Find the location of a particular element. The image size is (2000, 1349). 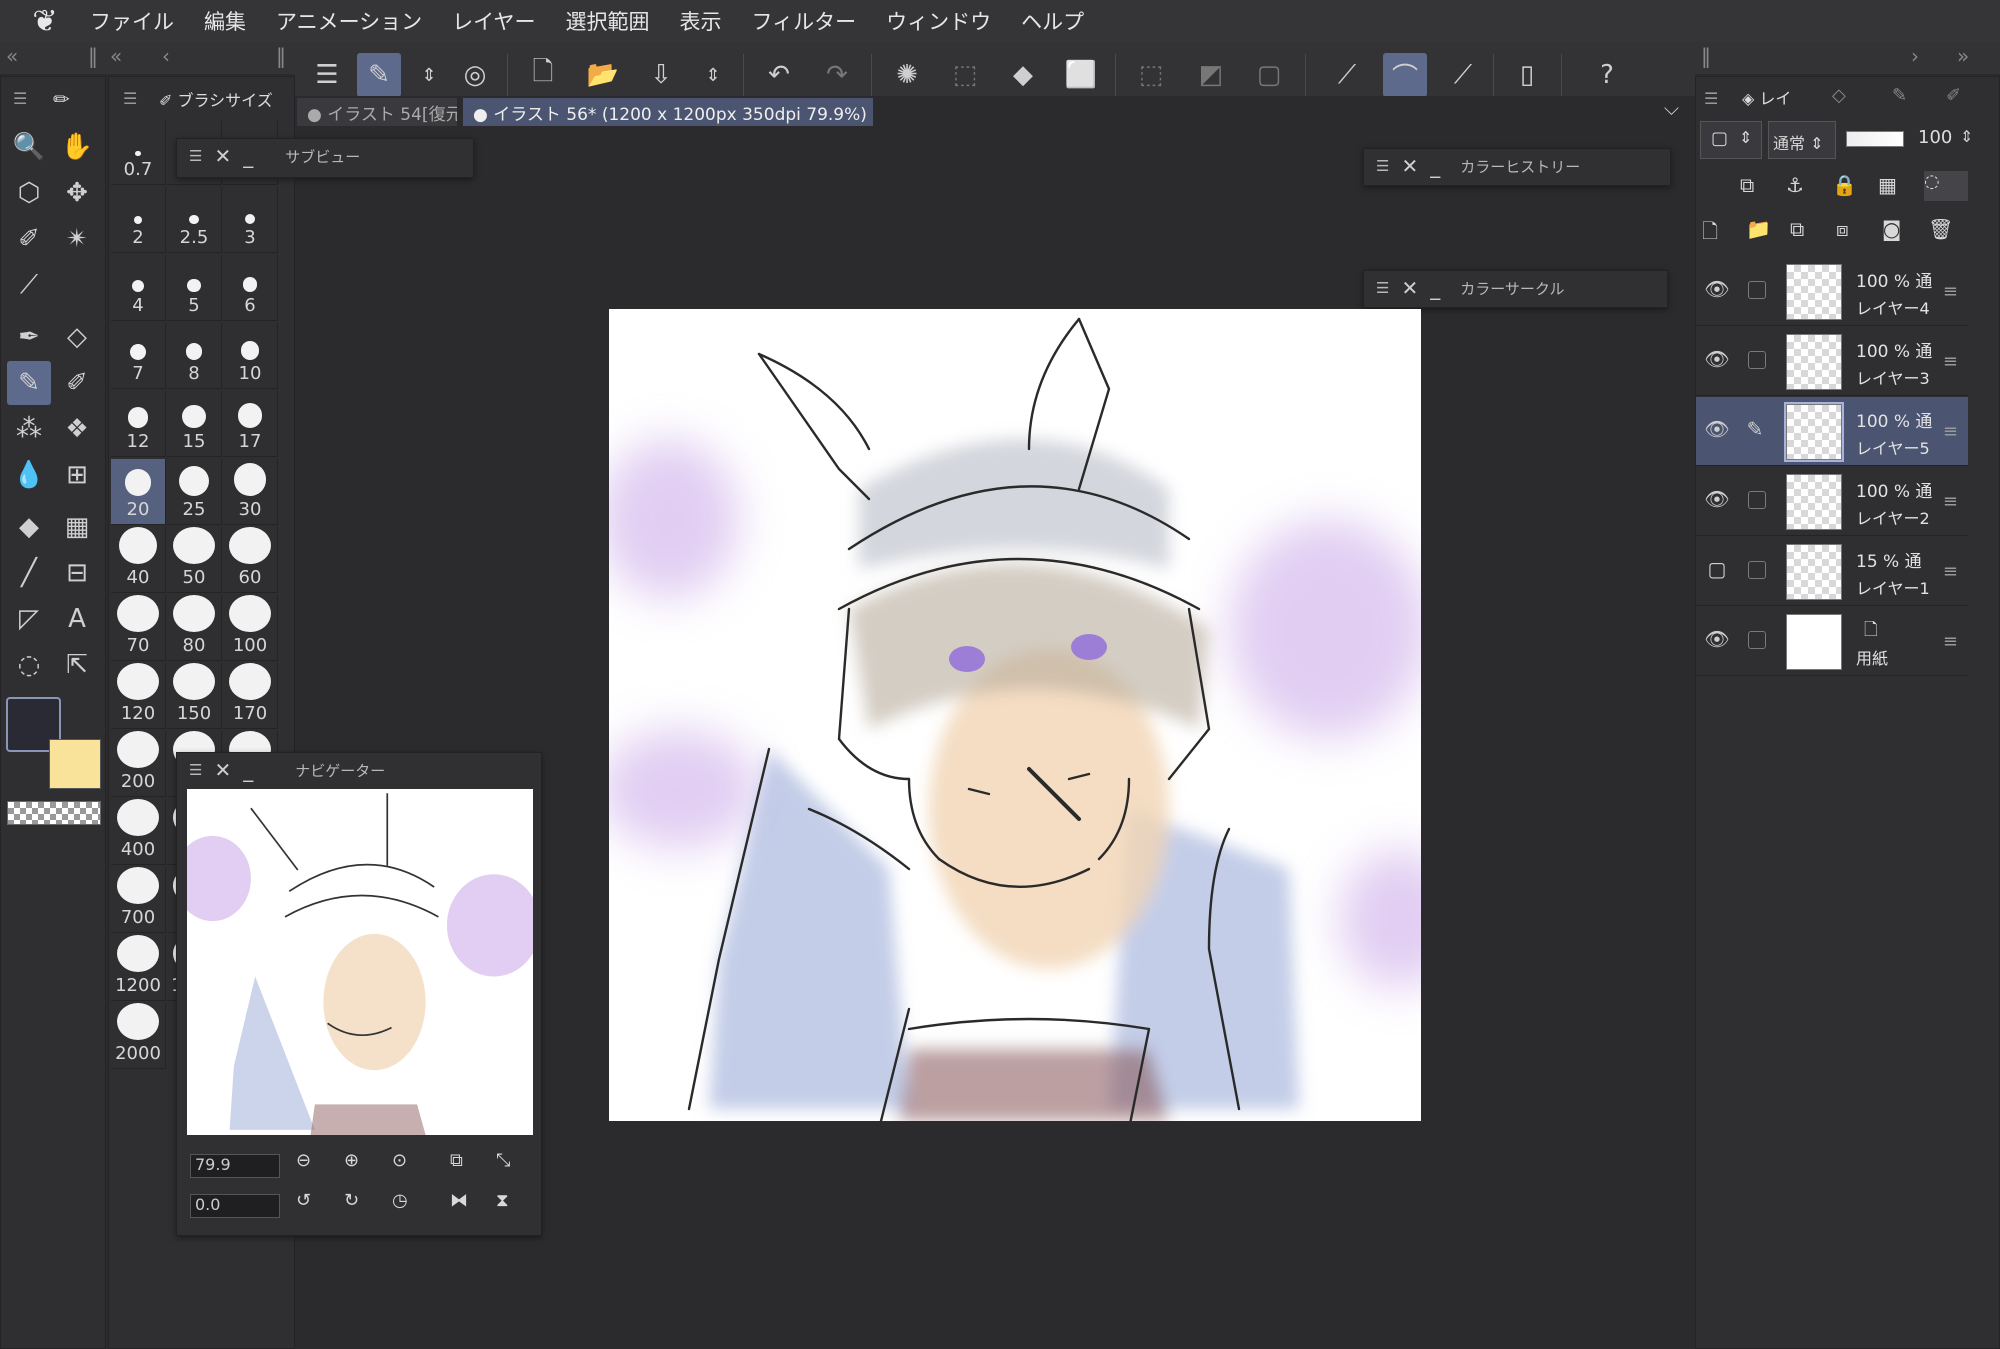

edit-pen-icon: ✎ is located at coordinates (1755, 429).